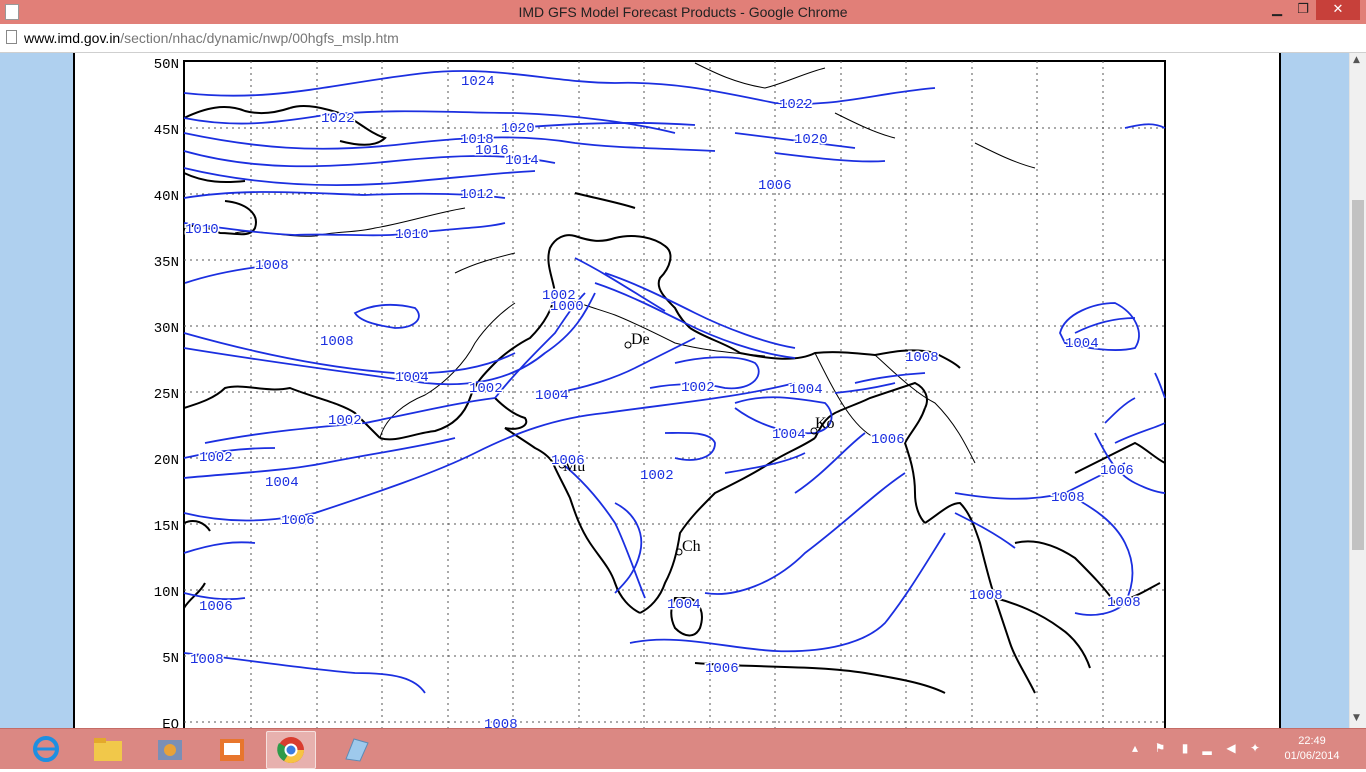  Describe the element at coordinates (1160, 748) in the screenshot. I see `action-center-flag-icon: ⚑` at that location.